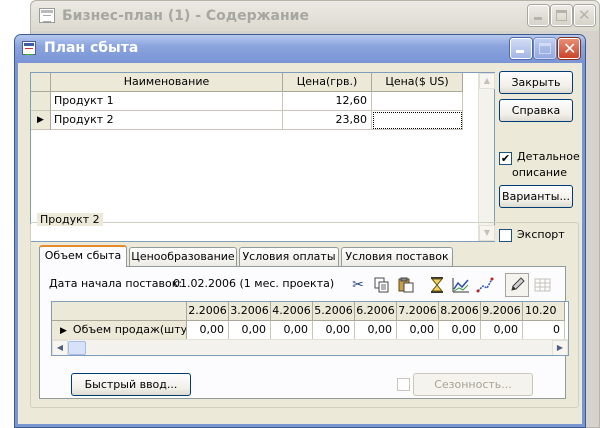  I want to click on start-date-value: 01.02.2006 (1 мес. проекта), so click(254, 283).